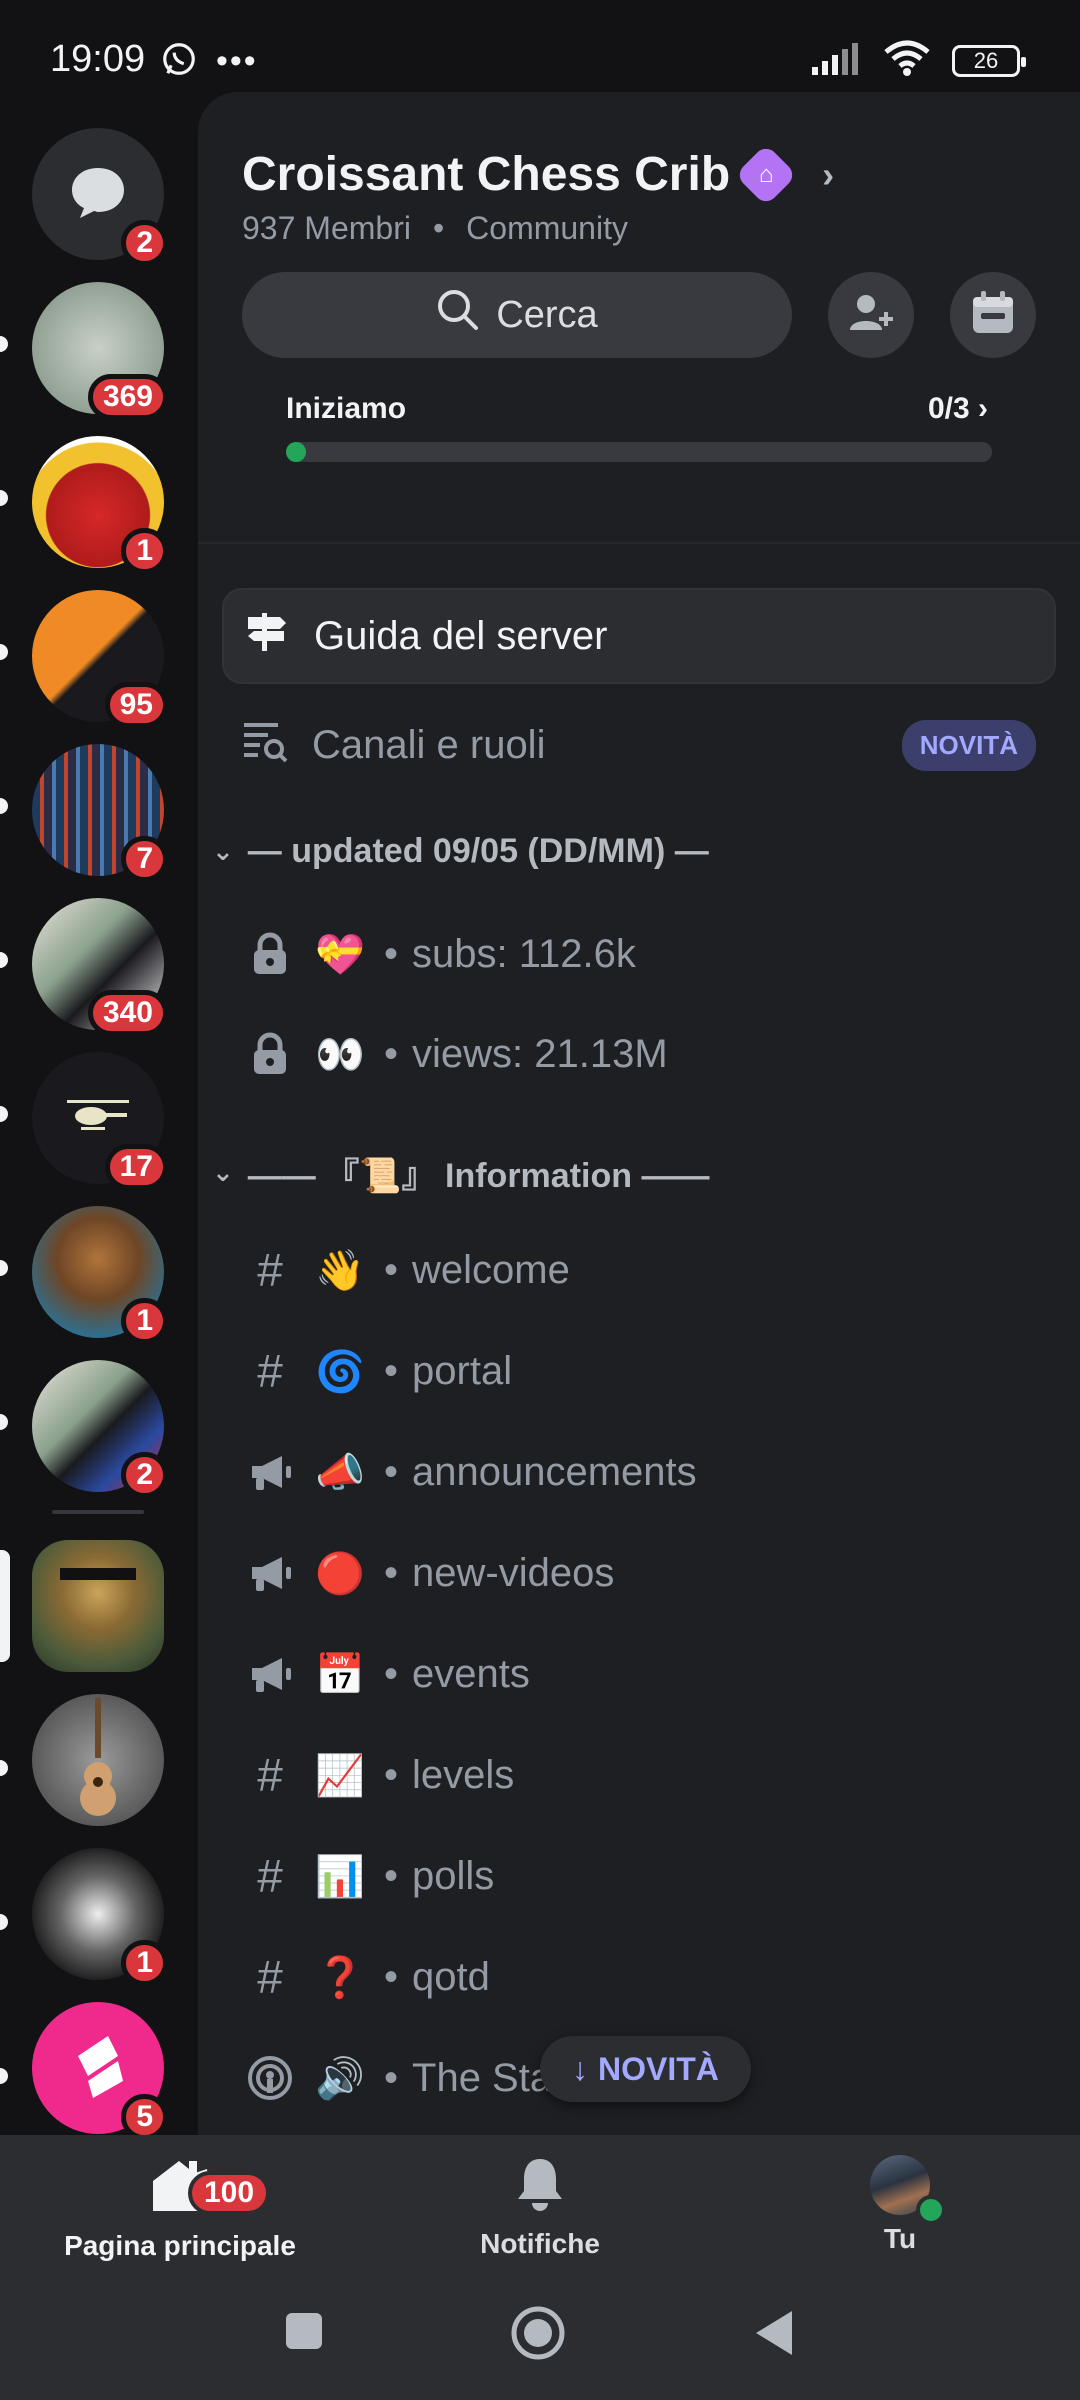  Describe the element at coordinates (645, 2069) in the screenshot. I see `new-messages-jump-button: ↓ NOVITÀ` at that location.